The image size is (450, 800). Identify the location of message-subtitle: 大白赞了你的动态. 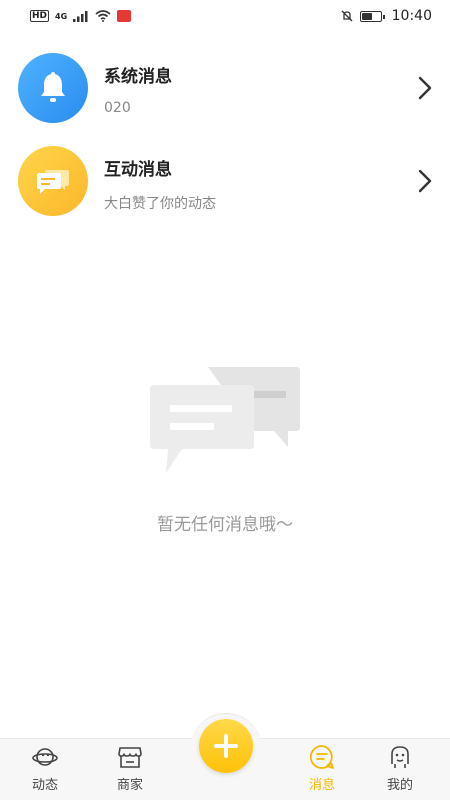
(160, 204).